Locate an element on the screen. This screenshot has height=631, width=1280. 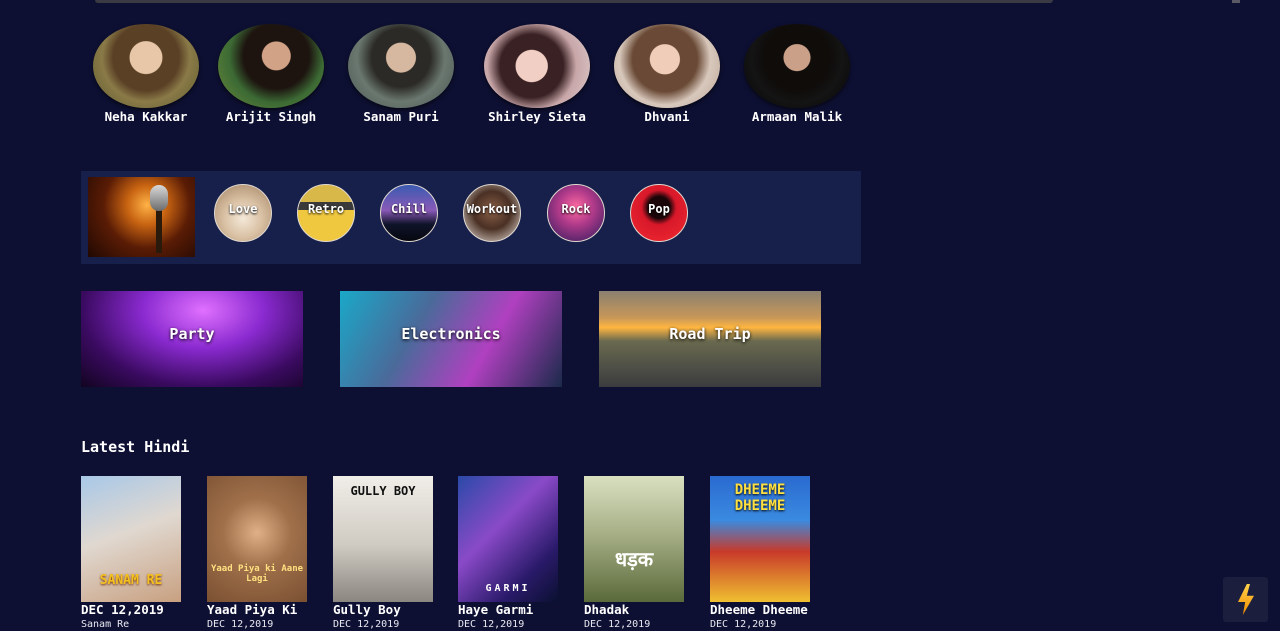
cover-text: GULLY BOY is located at coordinates (383, 491).